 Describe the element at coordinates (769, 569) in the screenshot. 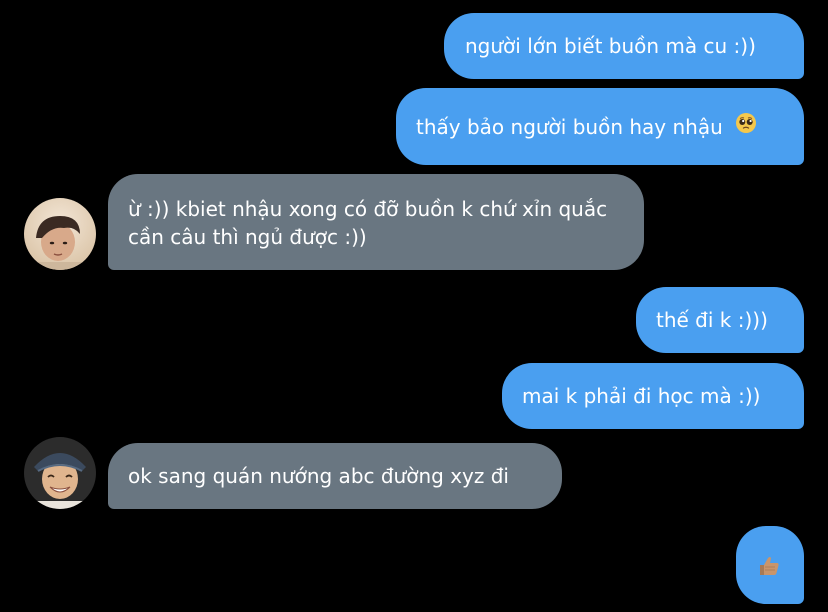

I see `thumbs-up-emoji-icon` at that location.